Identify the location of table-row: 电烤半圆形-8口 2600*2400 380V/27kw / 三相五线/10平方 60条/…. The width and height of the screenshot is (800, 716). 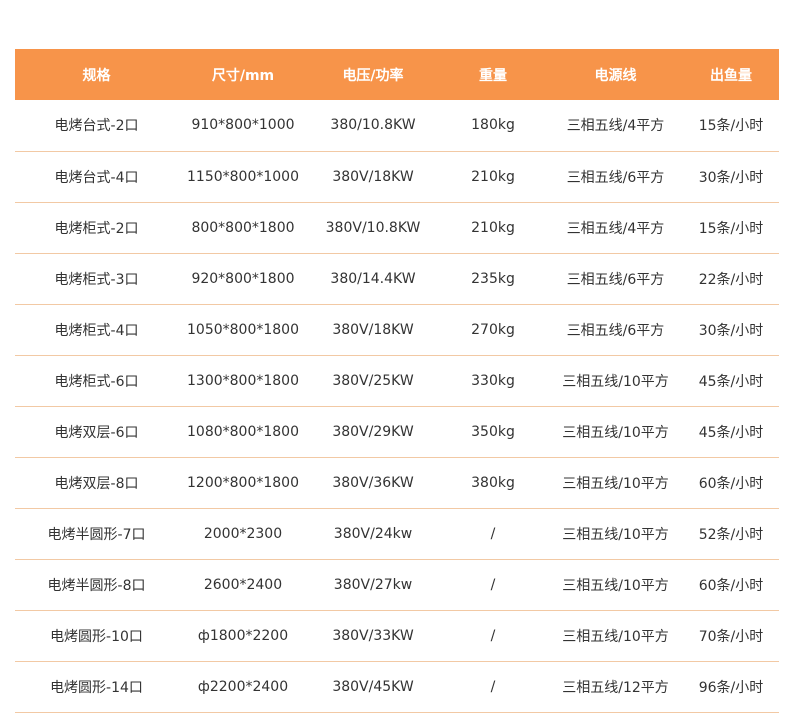
(397, 584).